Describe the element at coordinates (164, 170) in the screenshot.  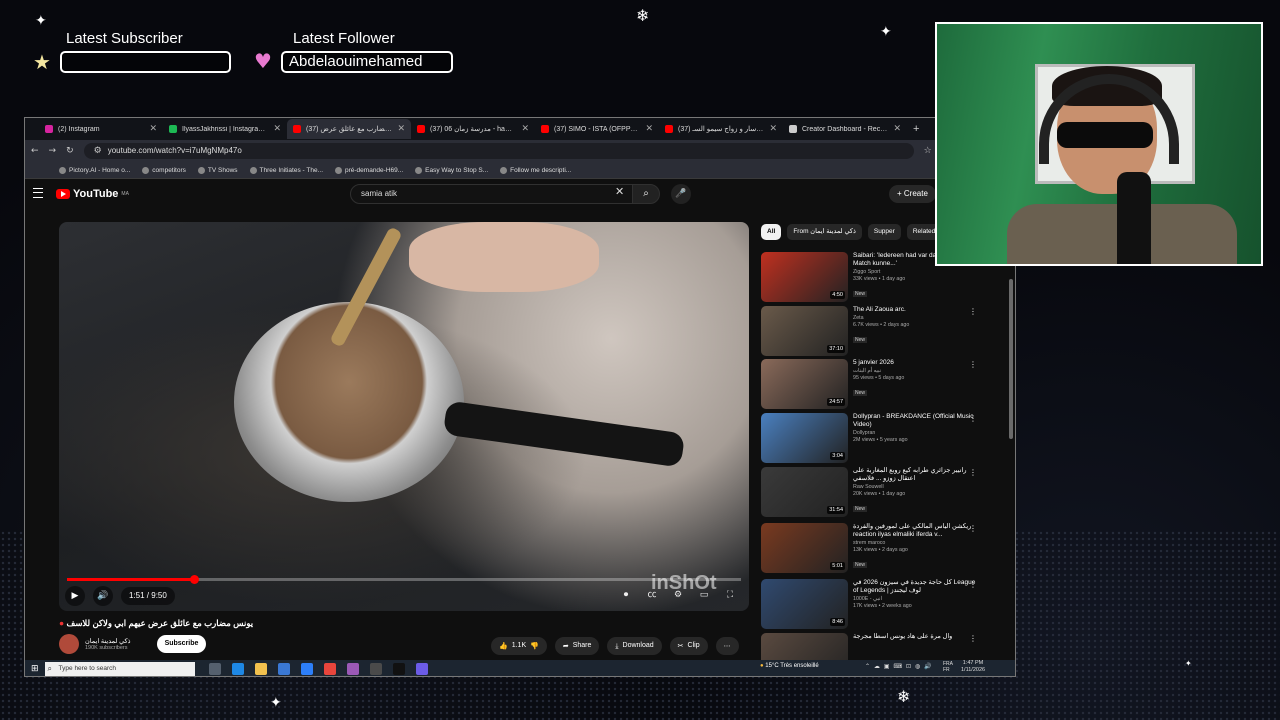
I see `bookmark-folder: competitors` at that location.